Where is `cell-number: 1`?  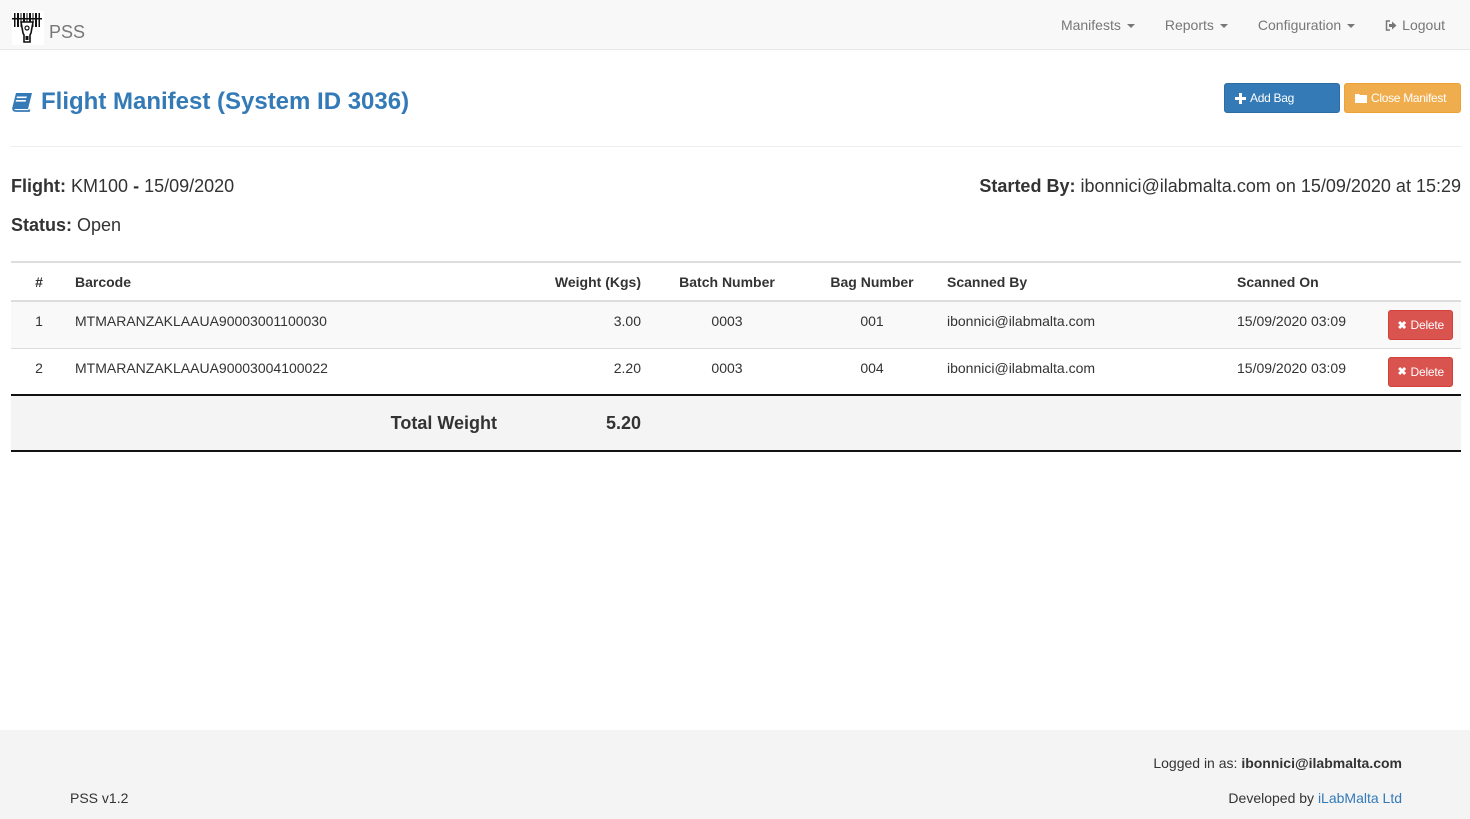 cell-number: 1 is located at coordinates (39, 324).